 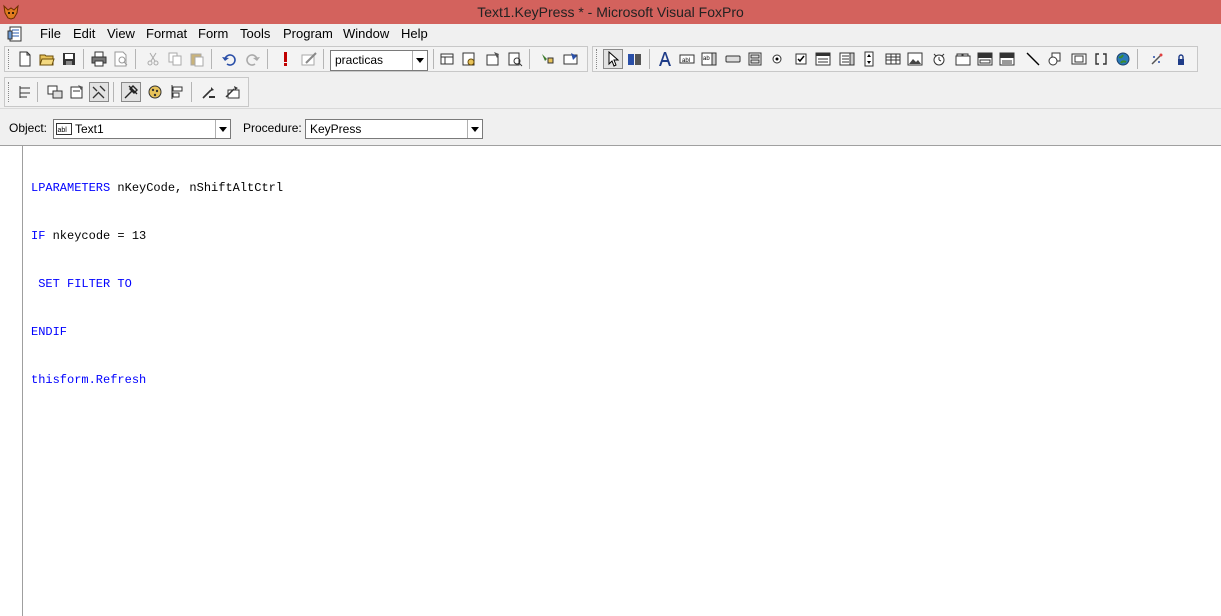 What do you see at coordinates (963, 59) in the screenshot?
I see `pageframe-icon` at bounding box center [963, 59].